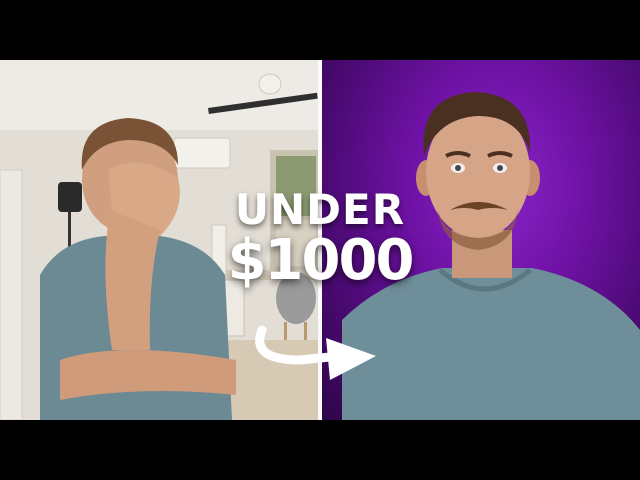 This screenshot has width=640, height=480. Describe the element at coordinates (320, 209) in the screenshot. I see `caption-line-under: UNDER` at that location.